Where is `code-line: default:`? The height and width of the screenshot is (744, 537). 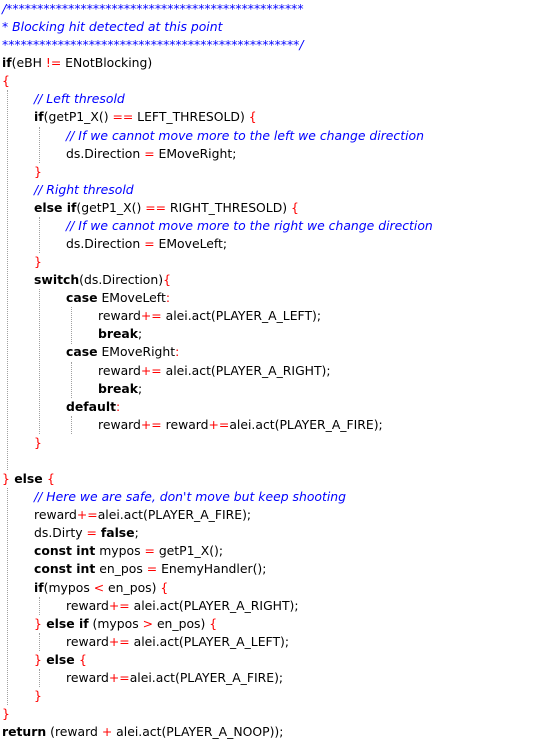
code-line: default: is located at coordinates (269, 407).